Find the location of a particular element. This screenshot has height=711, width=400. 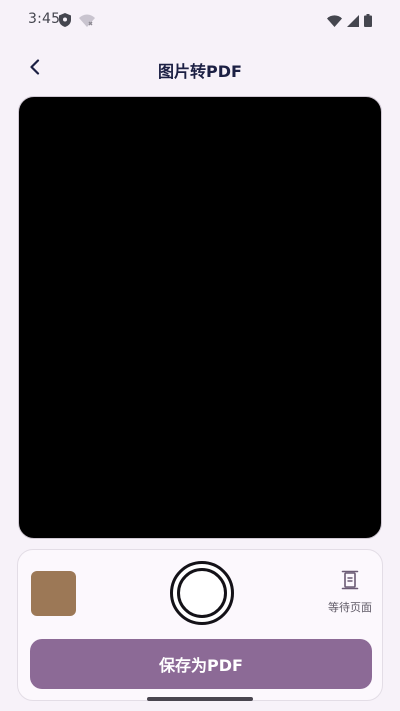

status-left-icons is located at coordinates (77, 21).